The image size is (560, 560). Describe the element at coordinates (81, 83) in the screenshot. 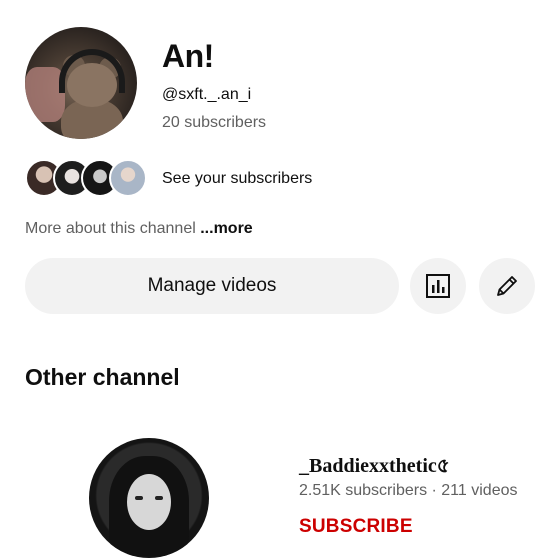

I see `channel-avatar` at that location.